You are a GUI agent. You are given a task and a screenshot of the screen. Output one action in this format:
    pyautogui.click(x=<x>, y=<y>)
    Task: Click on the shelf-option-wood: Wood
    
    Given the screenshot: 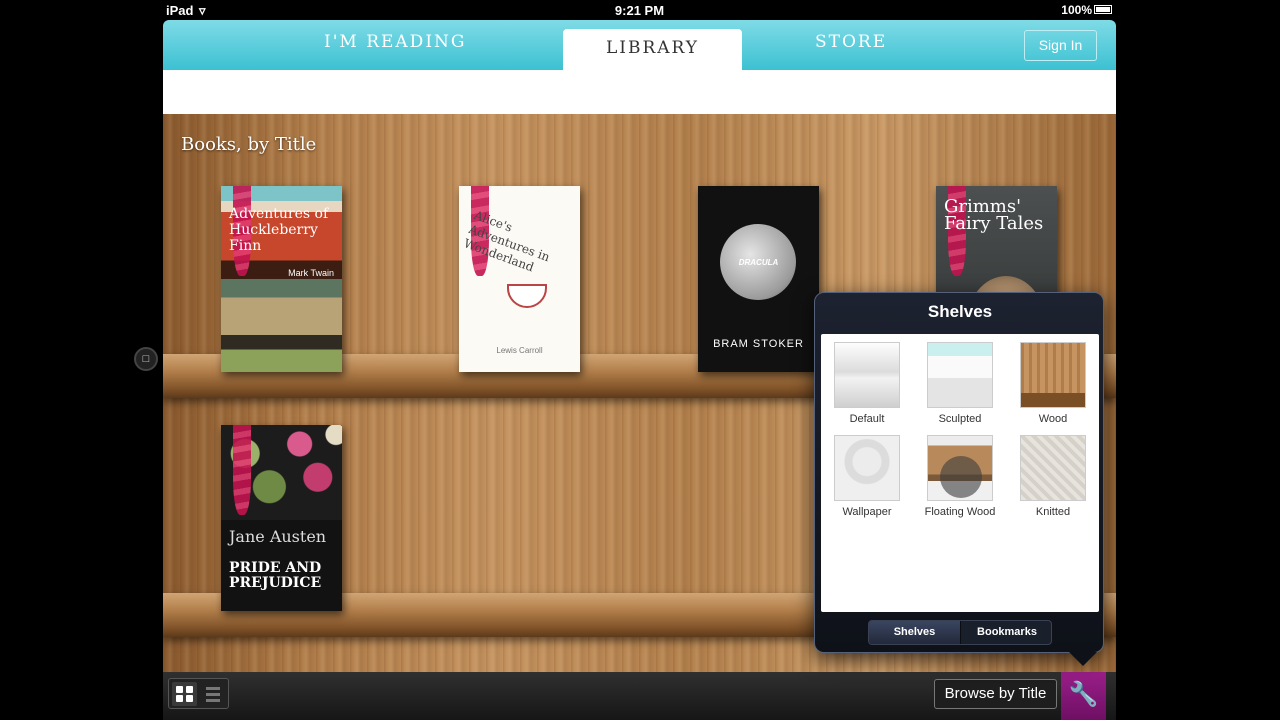 What is the action you would take?
    pyautogui.click(x=1053, y=383)
    